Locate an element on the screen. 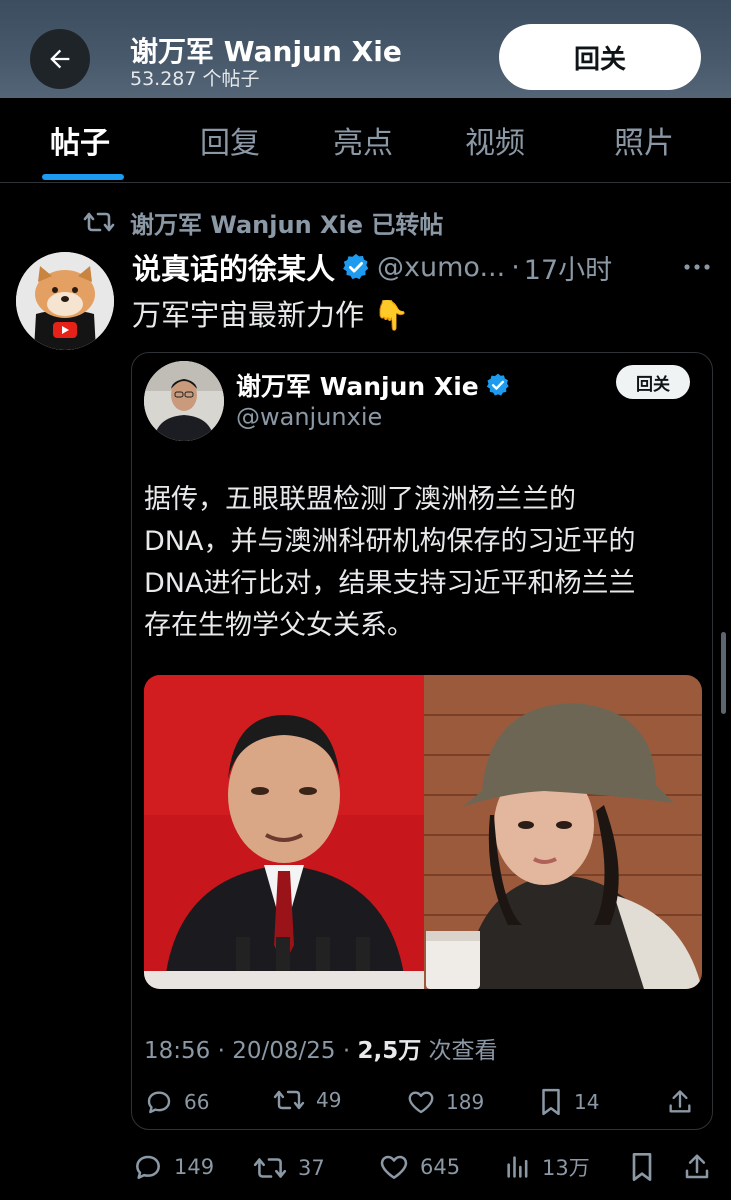 The image size is (731, 1200). quoted-post-meta: 18:56 · 20/08/25 · 2,5万 次查看 is located at coordinates (321, 1048).